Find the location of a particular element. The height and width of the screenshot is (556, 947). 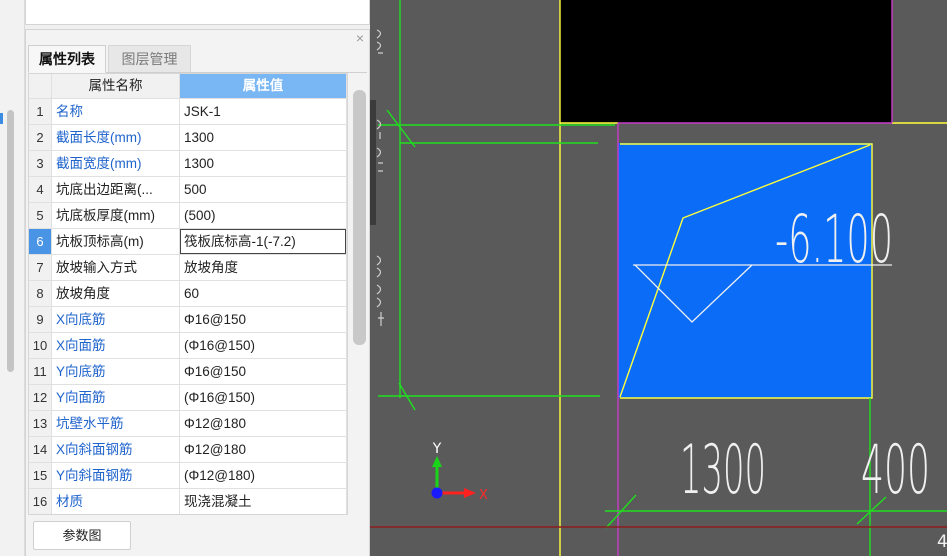

row-number: 8 is located at coordinates (40, 293).